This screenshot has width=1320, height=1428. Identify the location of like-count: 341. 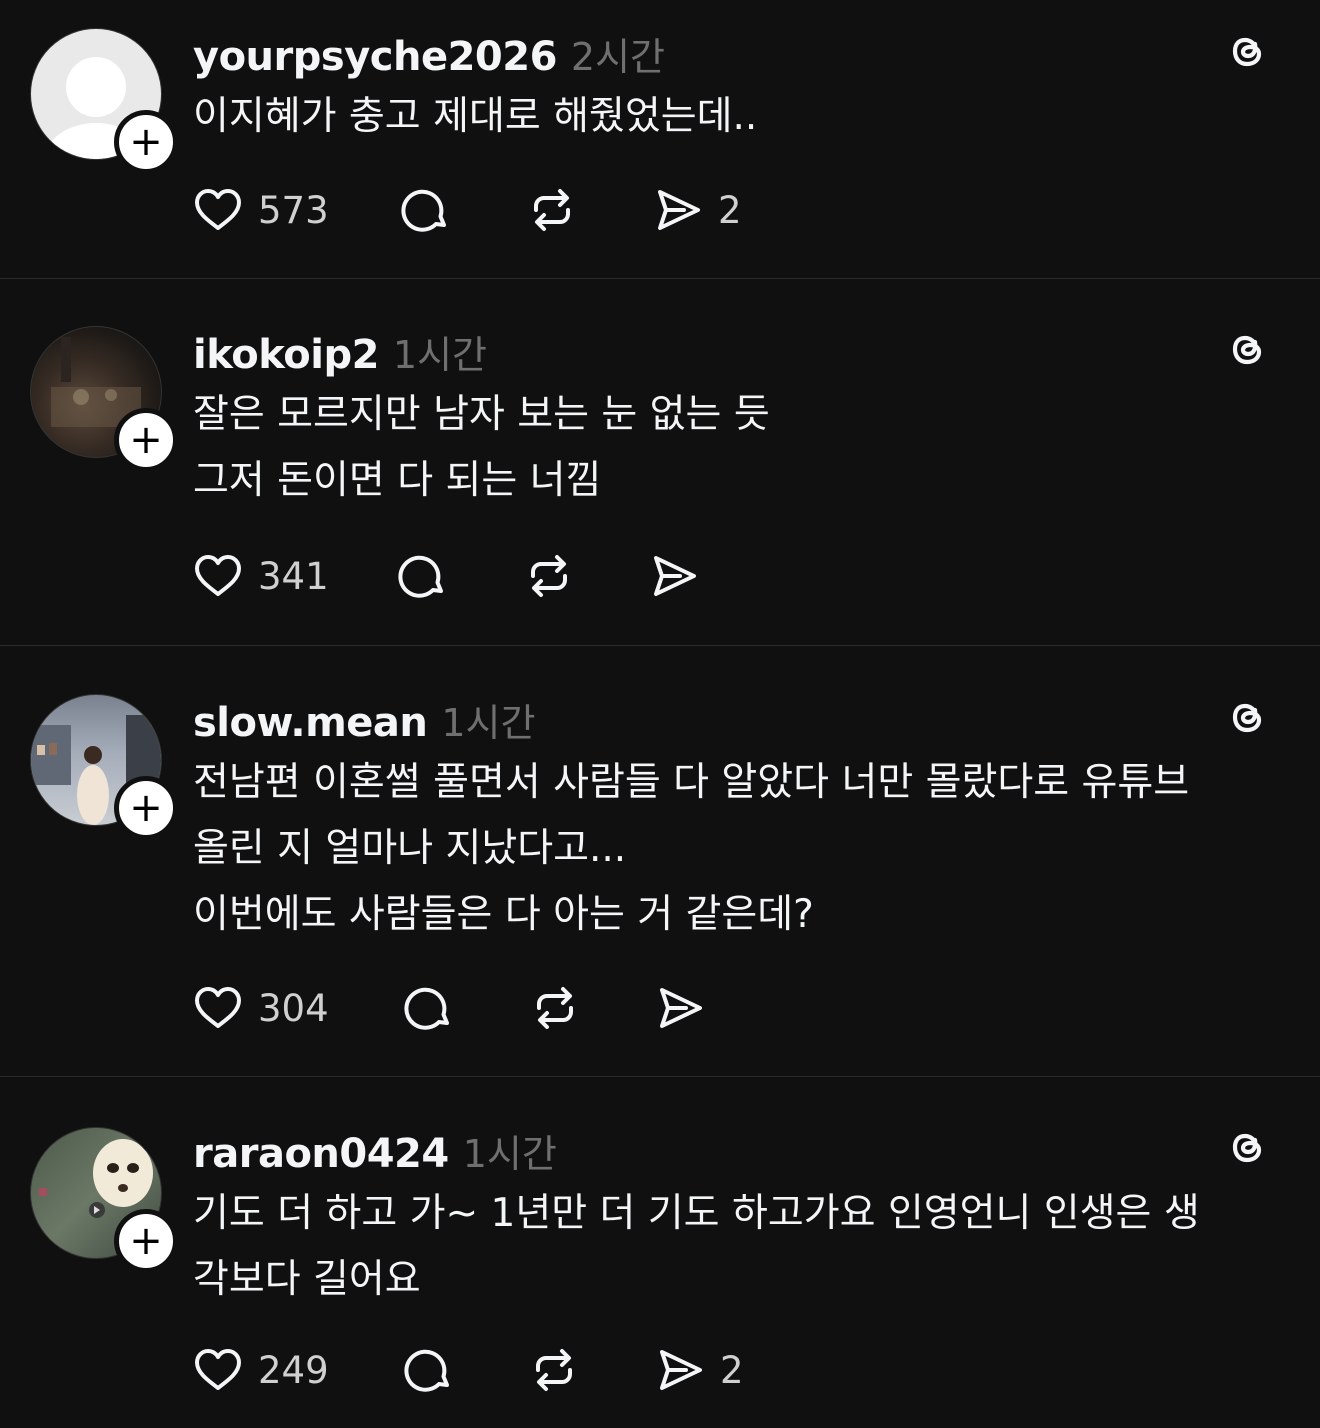
(293, 576).